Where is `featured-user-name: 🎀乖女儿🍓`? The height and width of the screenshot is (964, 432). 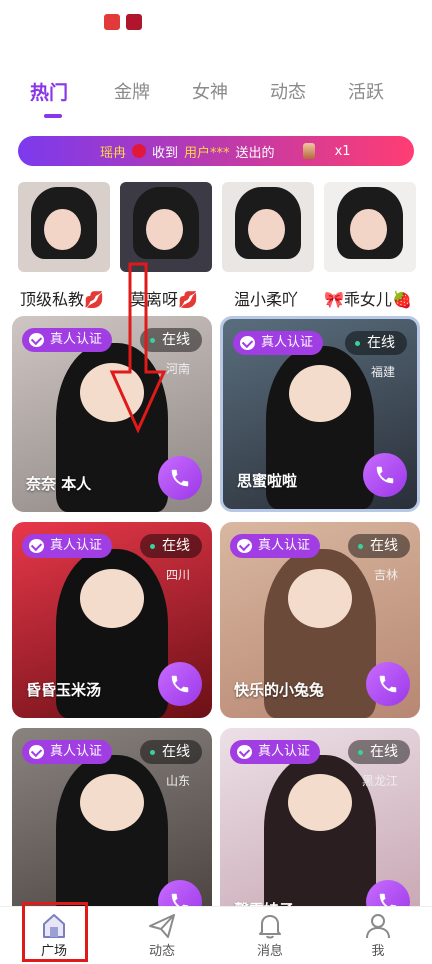 featured-user-name: 🎀乖女儿🍓 is located at coordinates (368, 298).